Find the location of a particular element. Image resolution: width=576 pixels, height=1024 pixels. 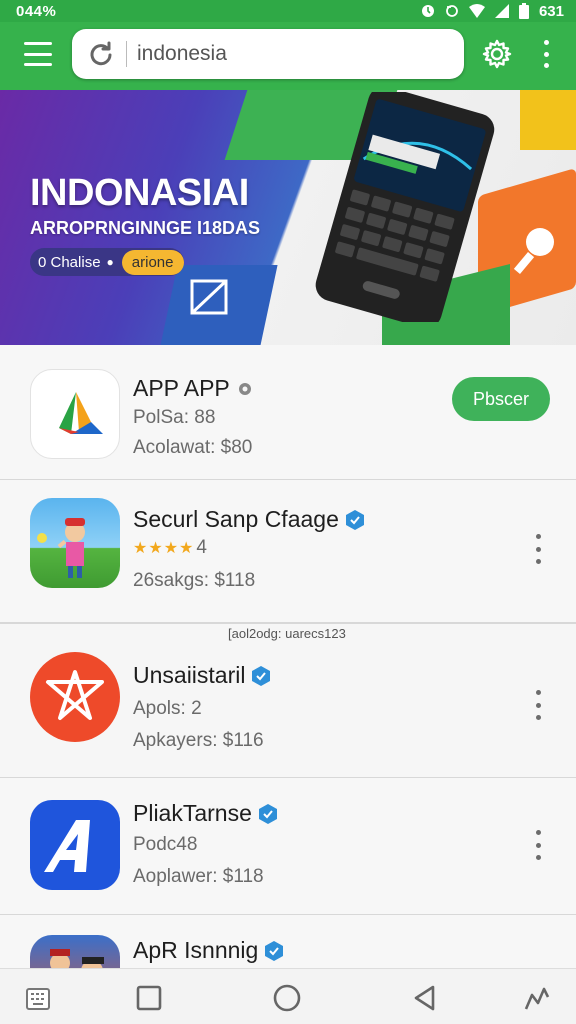

home-circle-icon is located at coordinates (287, 998).